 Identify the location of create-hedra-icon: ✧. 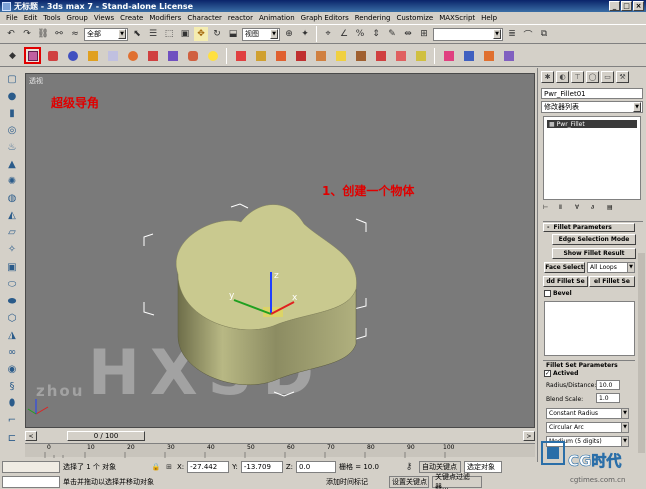
(12, 250).